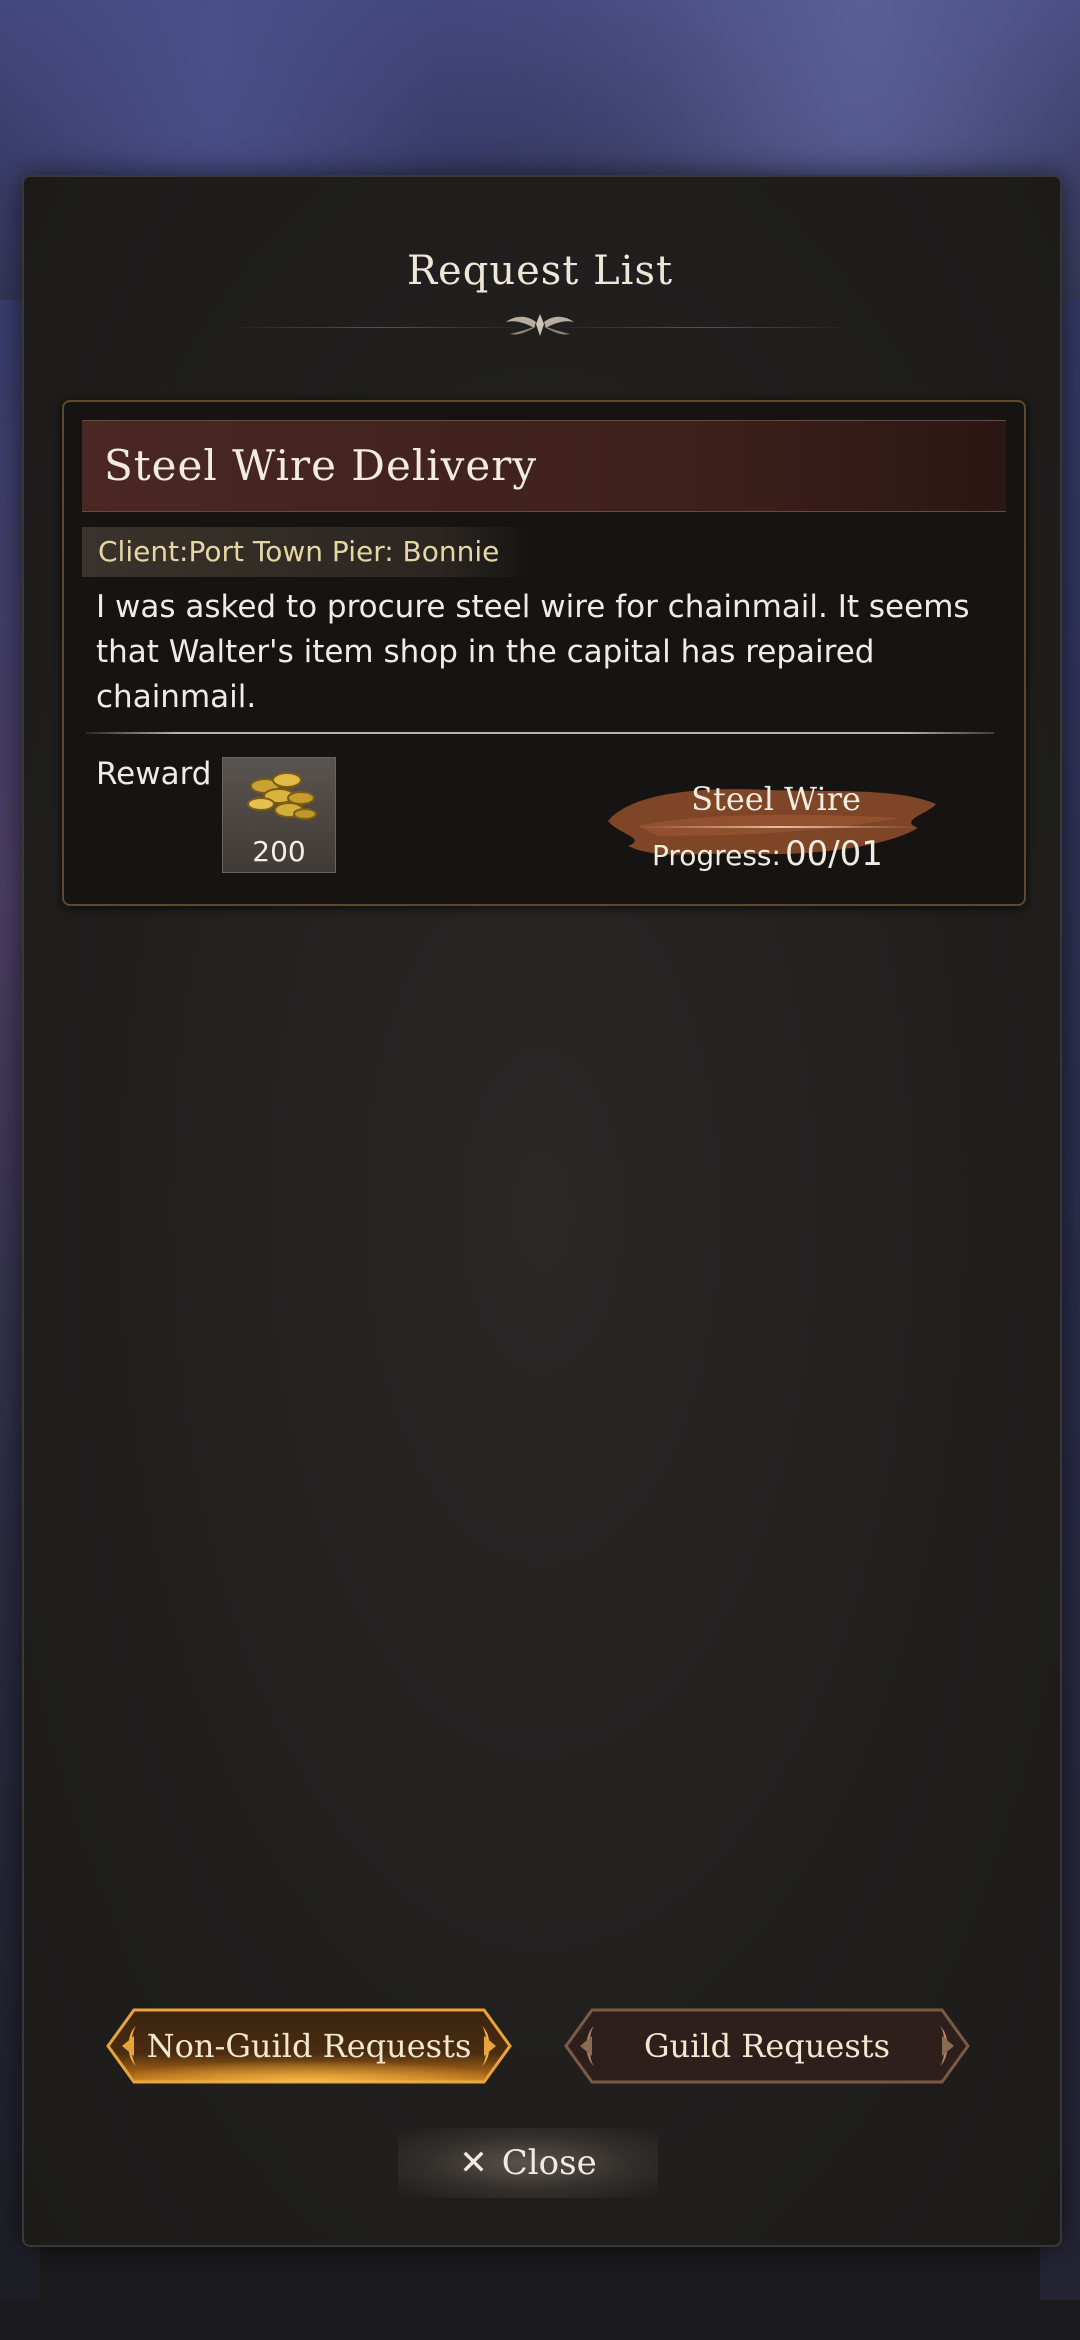 This screenshot has width=1080, height=2340. Describe the element at coordinates (473, 2163) in the screenshot. I see `close-icon: ✕` at that location.